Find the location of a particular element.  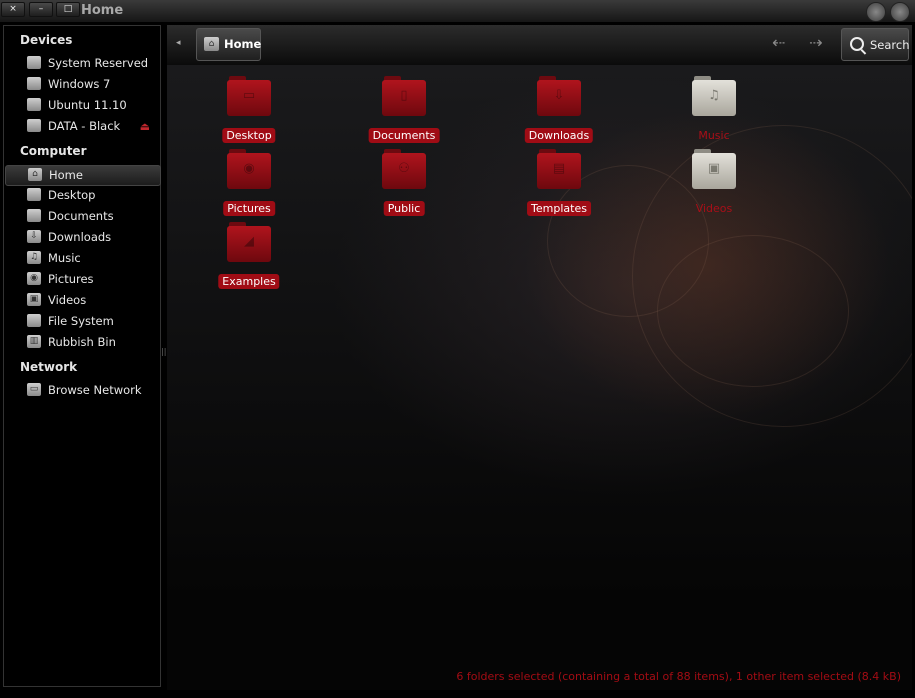

maximize-button: □ is located at coordinates (68, 9).